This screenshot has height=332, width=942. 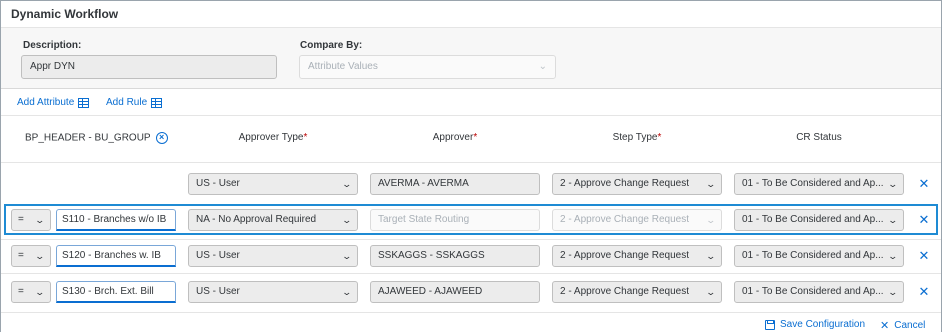 What do you see at coordinates (161, 138) in the screenshot?
I see `remove-attribute-icon: ×` at bounding box center [161, 138].